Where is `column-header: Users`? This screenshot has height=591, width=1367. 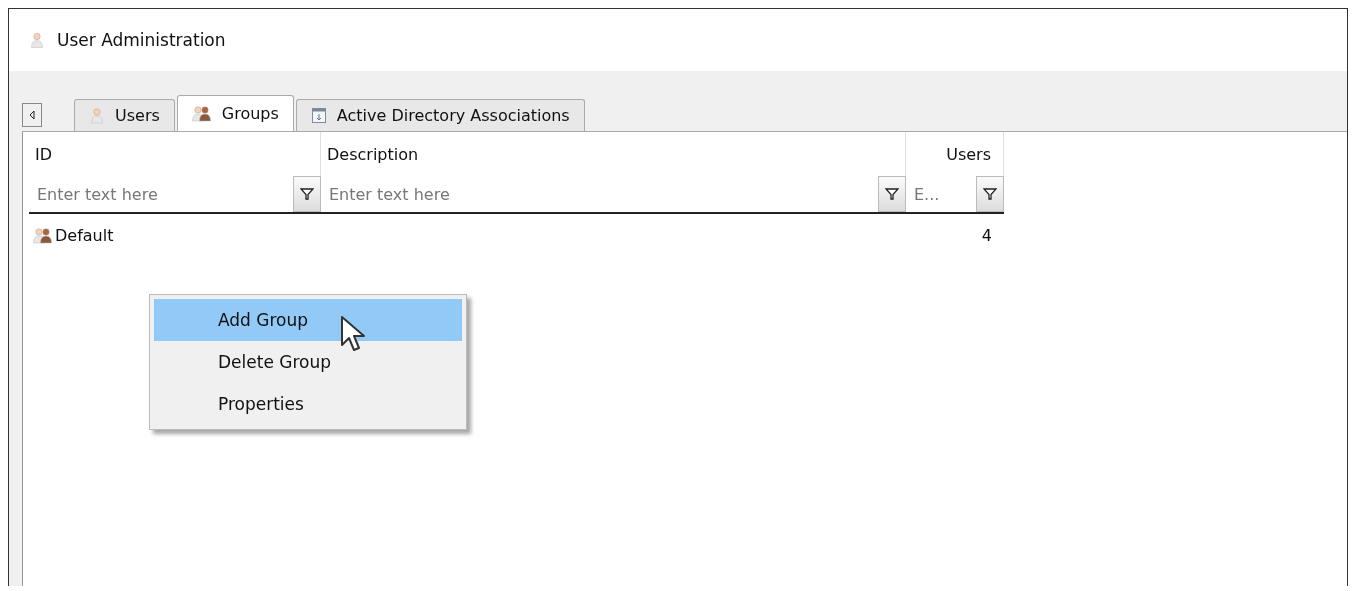
column-header: Users is located at coordinates (968, 154).